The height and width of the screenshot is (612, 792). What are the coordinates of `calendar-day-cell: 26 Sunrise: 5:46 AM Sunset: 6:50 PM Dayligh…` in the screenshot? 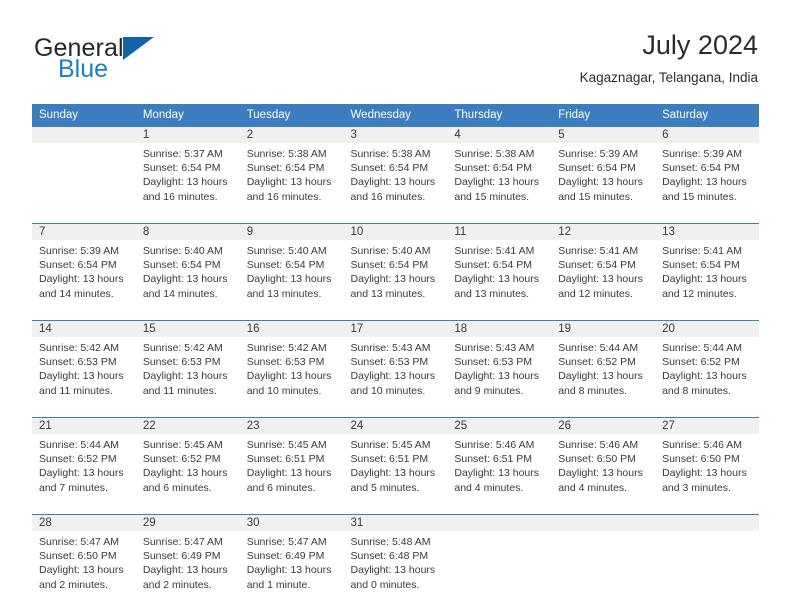 It's located at (603, 461).